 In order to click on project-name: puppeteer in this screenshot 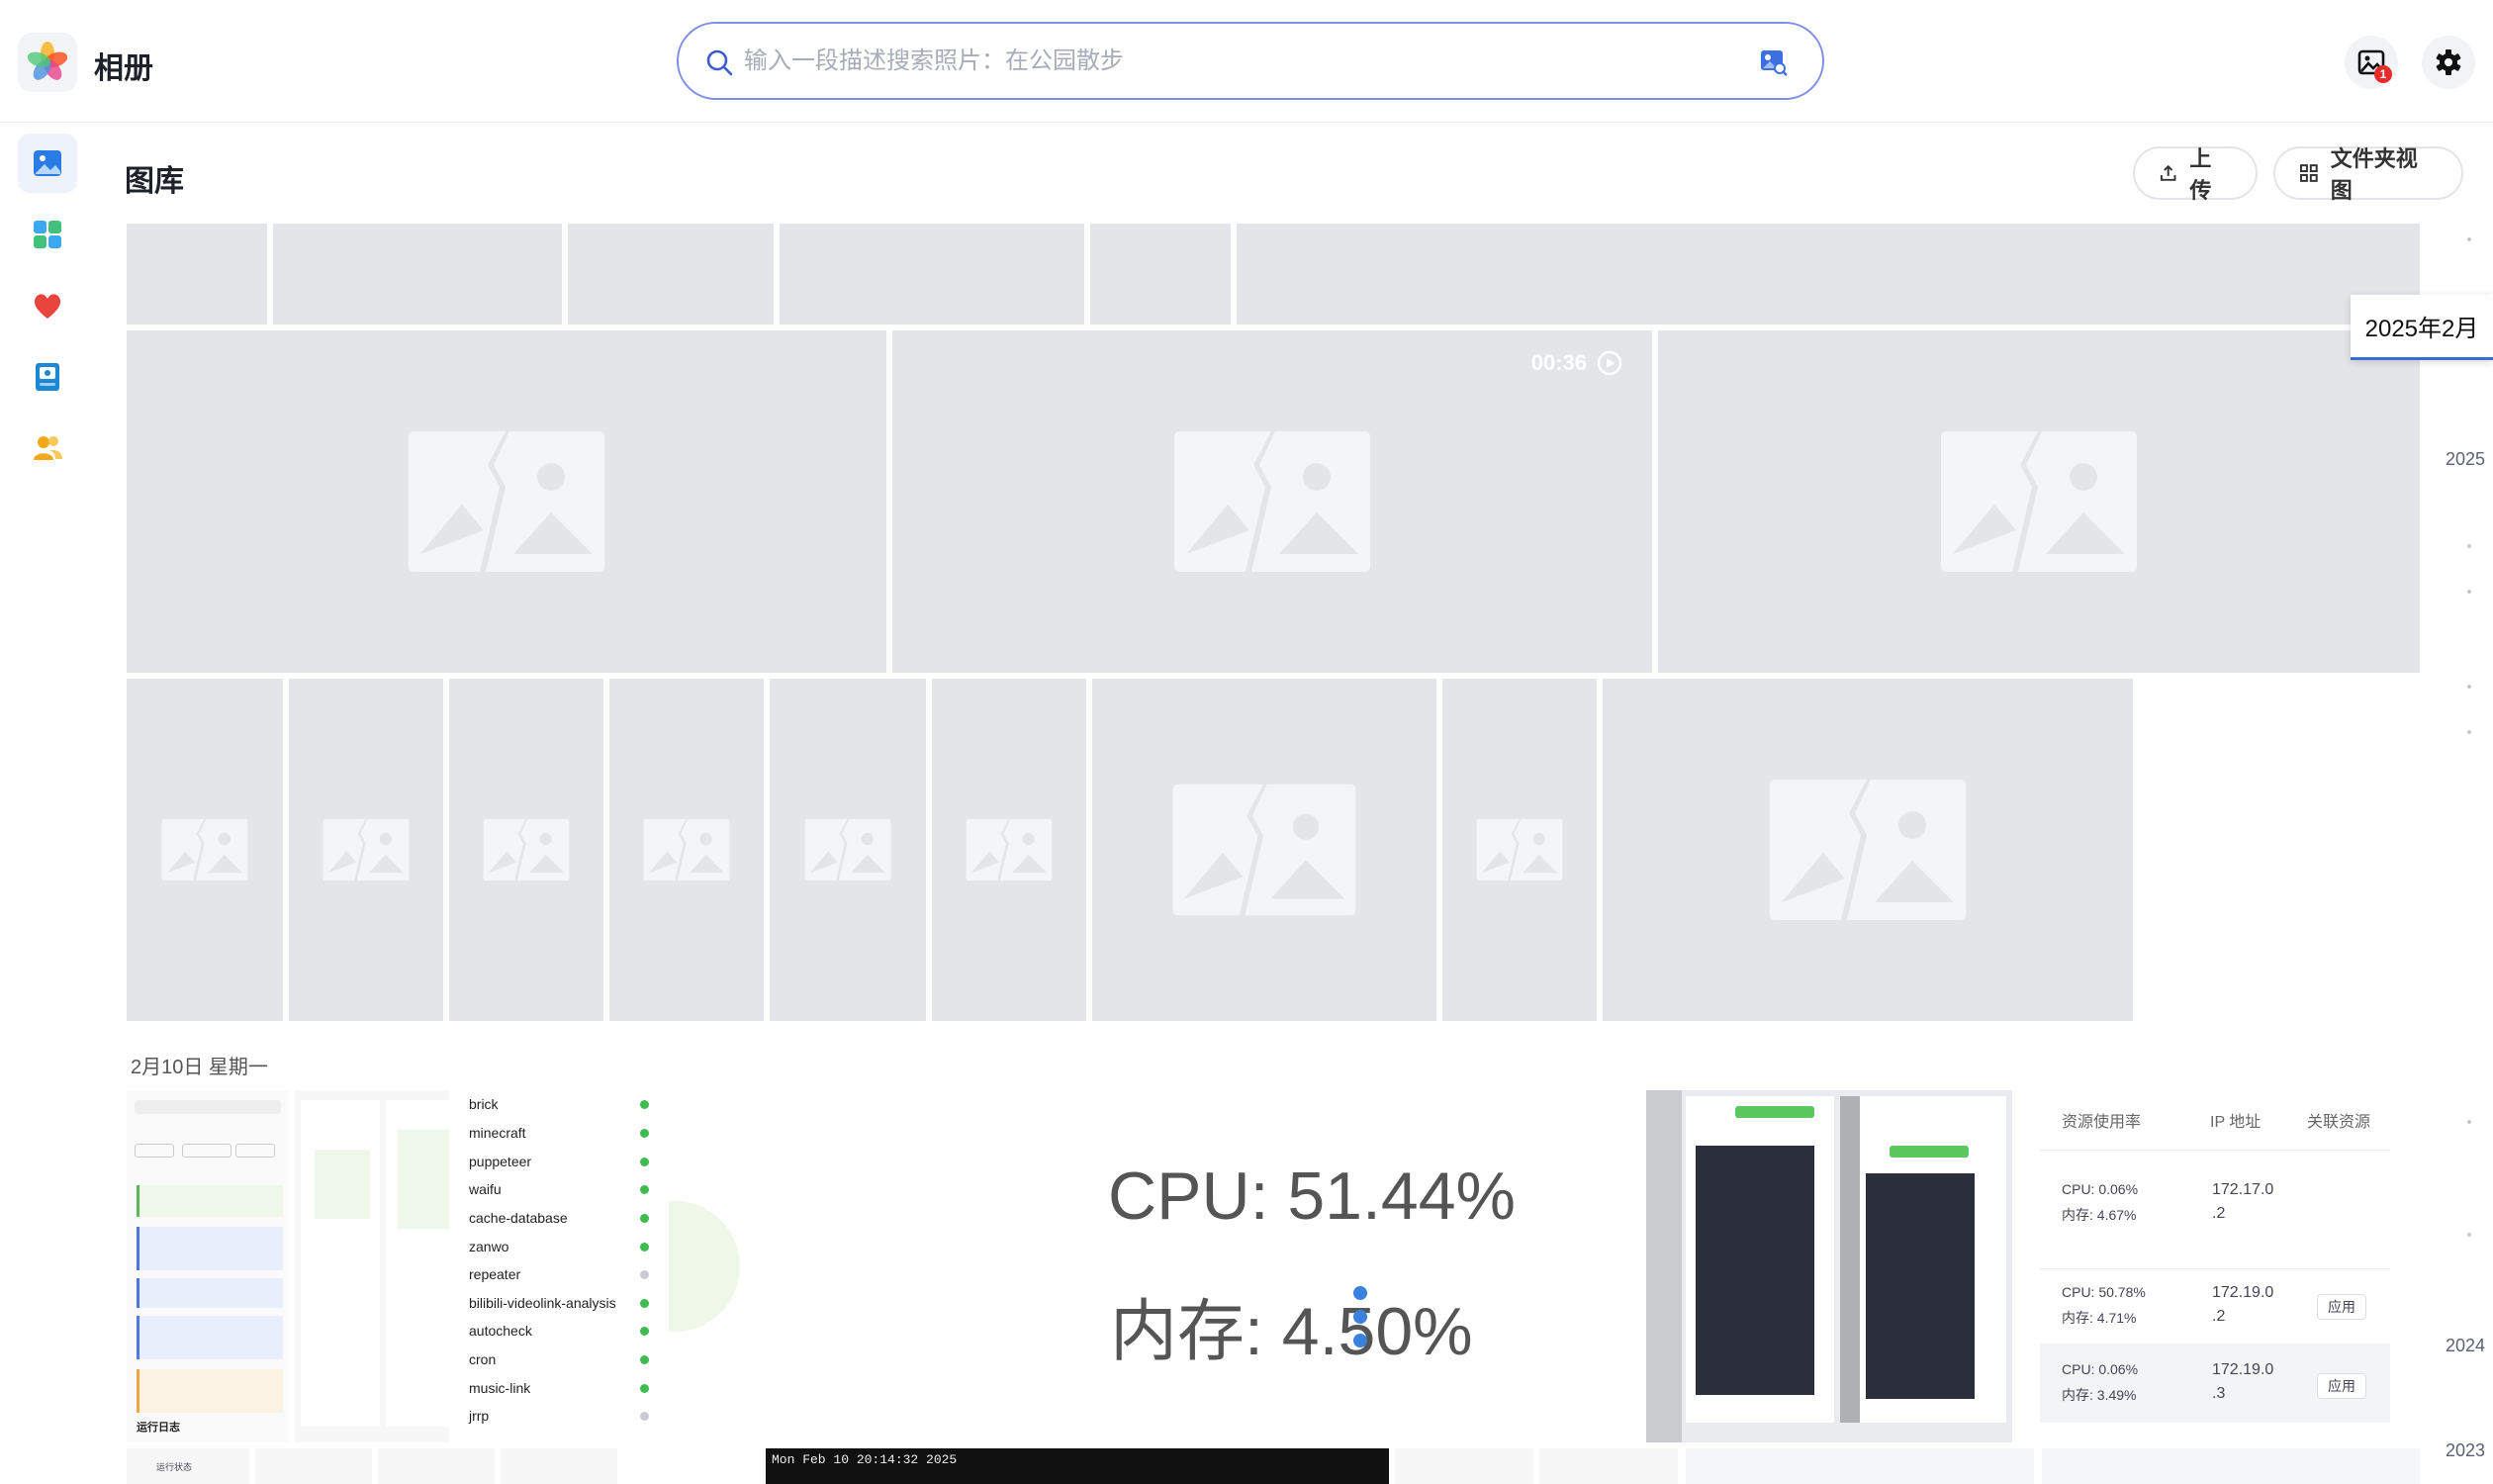, I will do `click(500, 1161)`.